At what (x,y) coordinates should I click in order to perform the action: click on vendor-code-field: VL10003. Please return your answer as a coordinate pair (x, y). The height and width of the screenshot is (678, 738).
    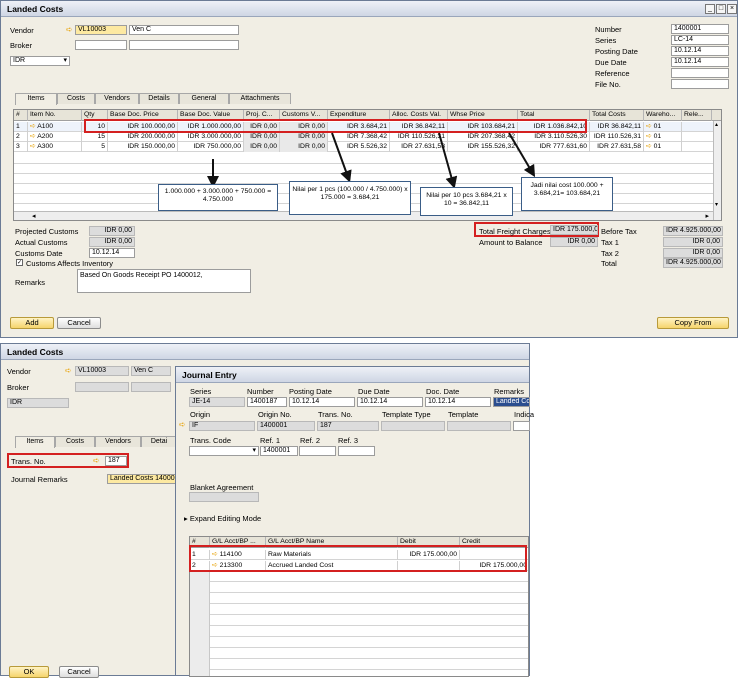
    Looking at the image, I should click on (101, 30).